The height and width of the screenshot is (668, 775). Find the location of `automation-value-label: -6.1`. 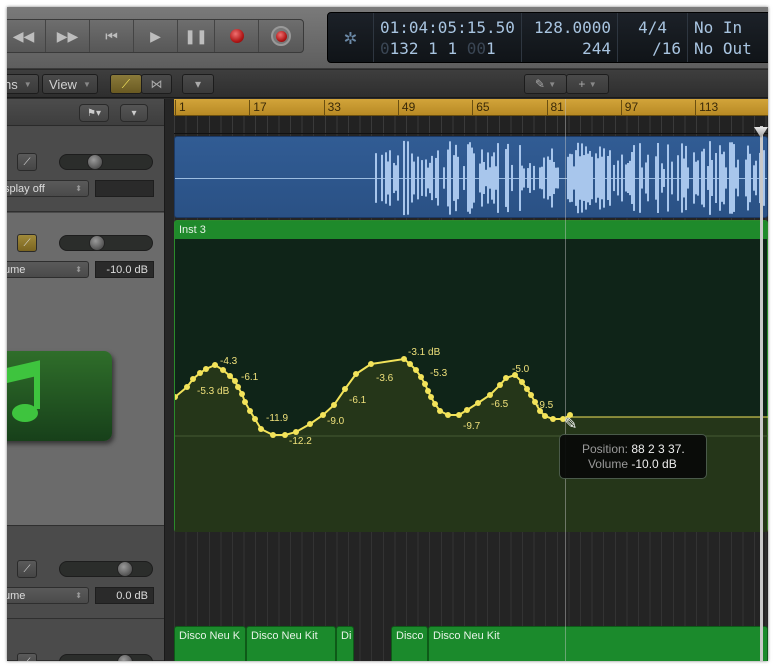

automation-value-label: -6.1 is located at coordinates (250, 377).